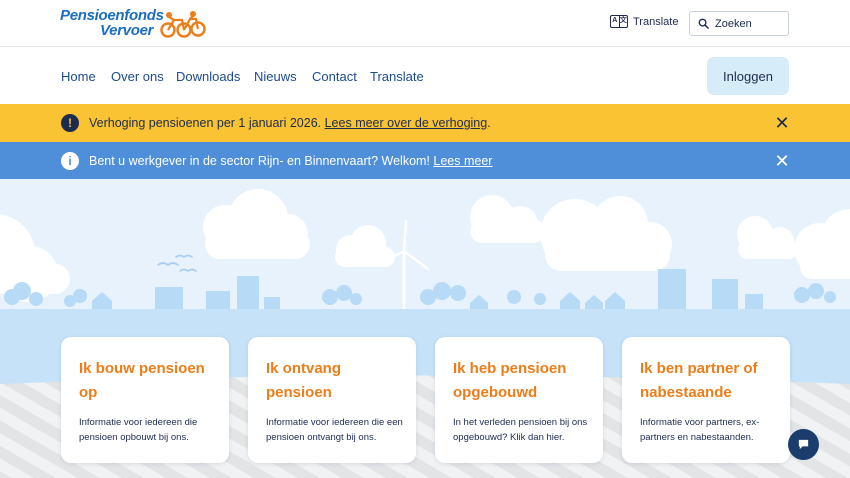  Describe the element at coordinates (142, 368) in the screenshot. I see `card-title-line1: Ik bouw pensioen` at that location.